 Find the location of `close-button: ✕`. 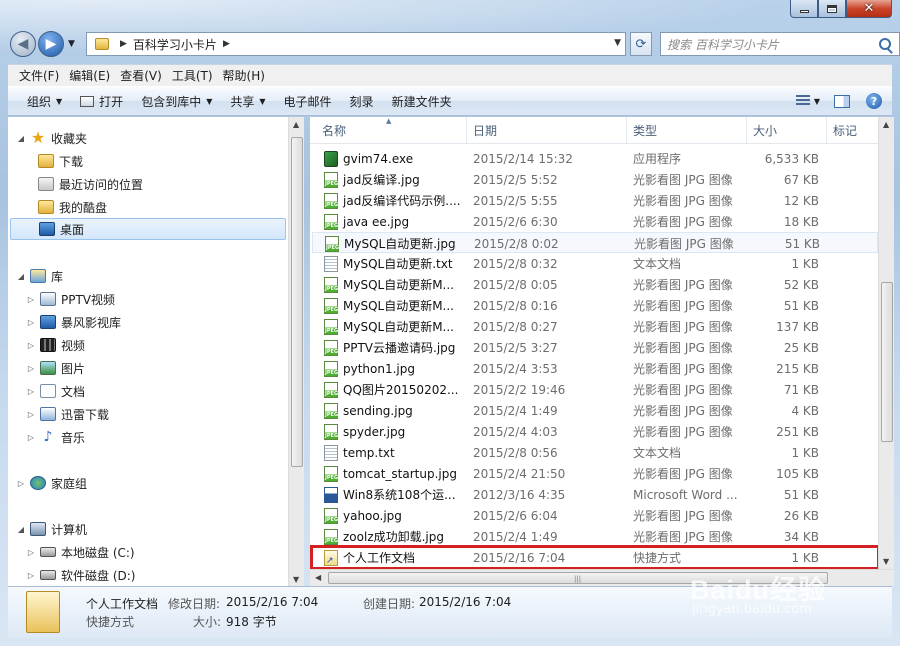

close-button: ✕ is located at coordinates (869, 9).